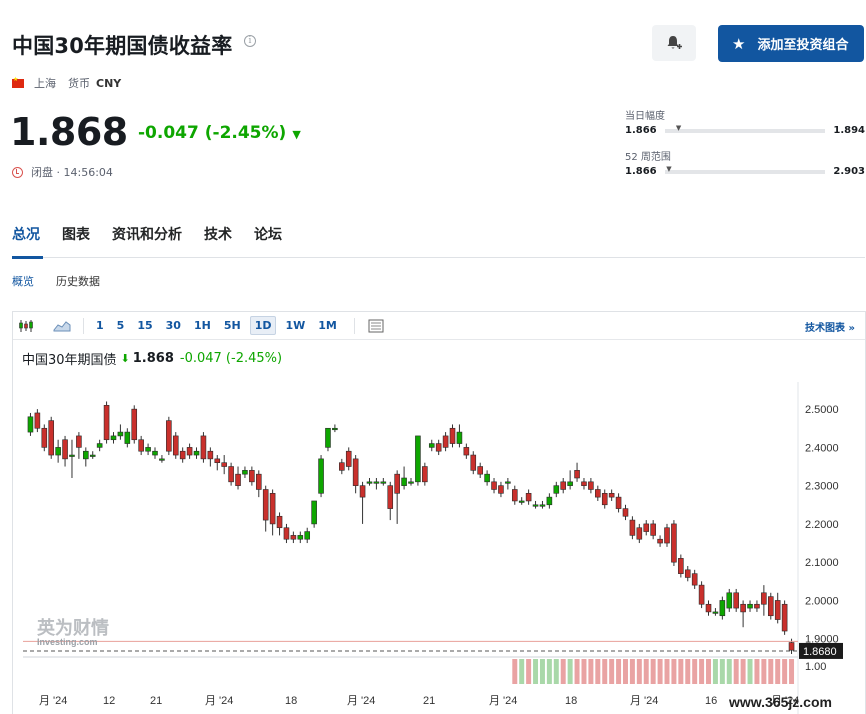 This screenshot has width=866, height=714. I want to click on tabs-divider, so click(438, 257).